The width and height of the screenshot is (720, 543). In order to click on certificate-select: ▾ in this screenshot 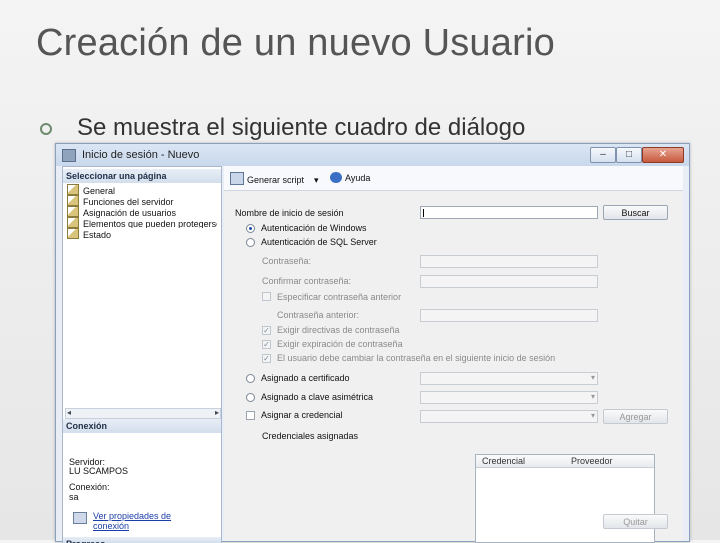, I will do `click(509, 378)`.